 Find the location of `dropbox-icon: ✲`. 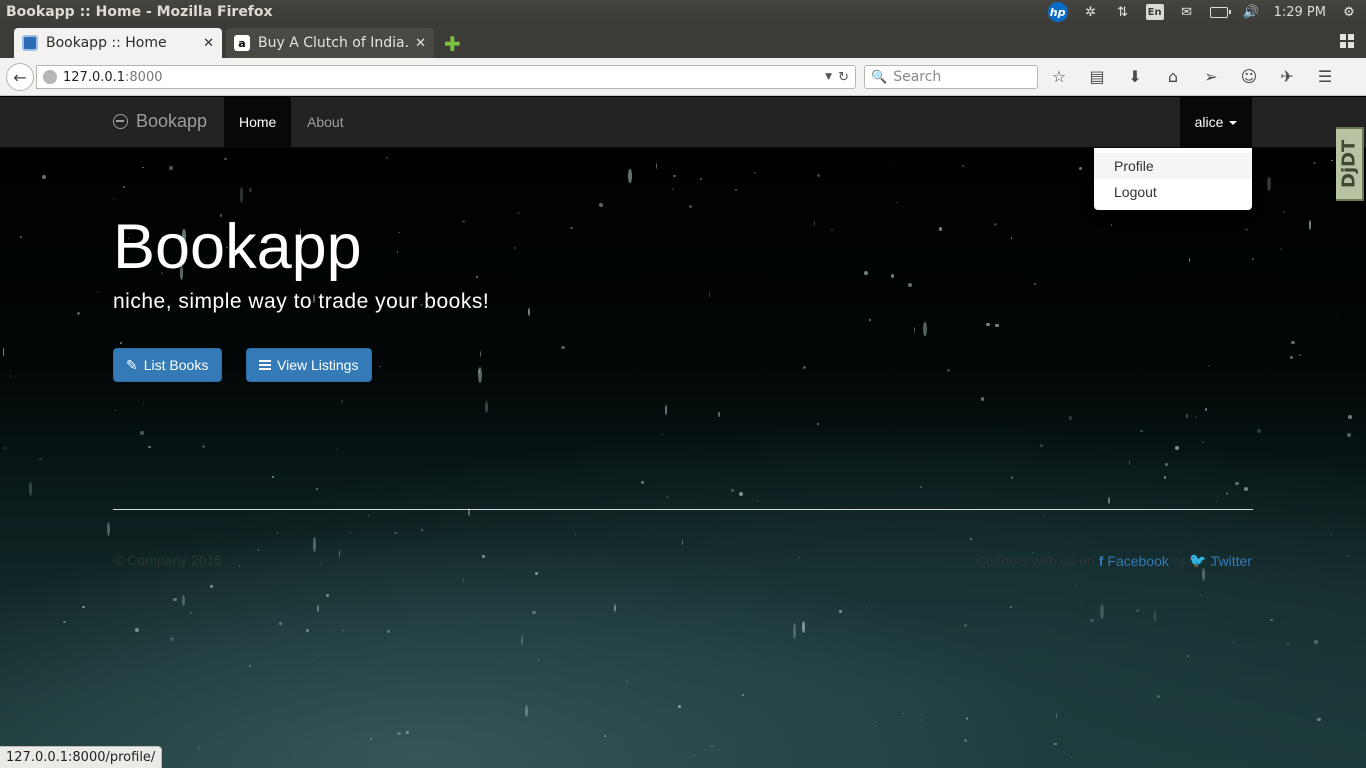

dropbox-icon: ✲ is located at coordinates (1091, 12).